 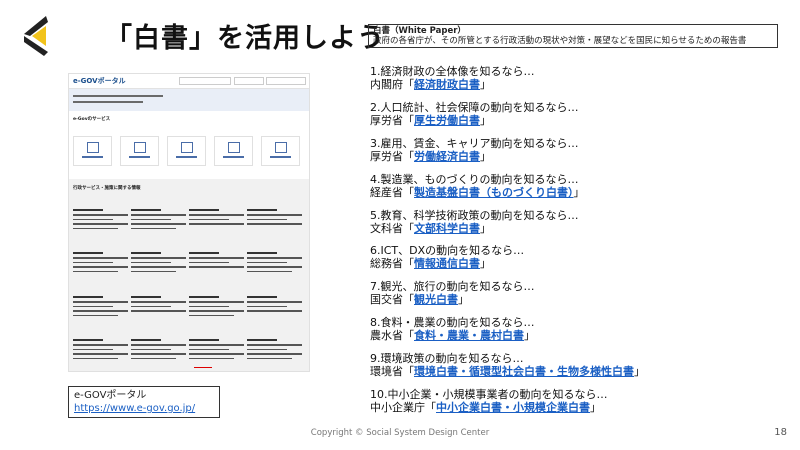 What do you see at coordinates (447, 120) in the screenshot?
I see `white-paper-link: 厚生労働白書` at bounding box center [447, 120].